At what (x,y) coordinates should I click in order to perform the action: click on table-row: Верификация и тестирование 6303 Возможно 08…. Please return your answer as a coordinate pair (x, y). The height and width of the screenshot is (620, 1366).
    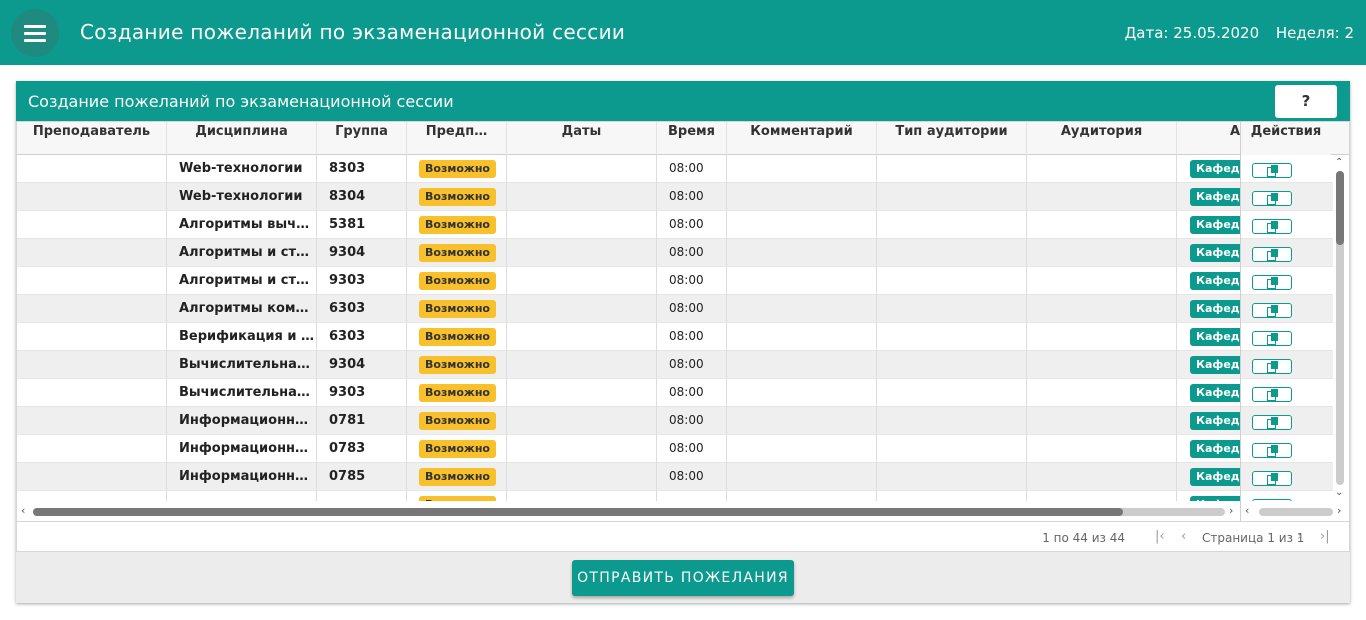
    Looking at the image, I should click on (628, 337).